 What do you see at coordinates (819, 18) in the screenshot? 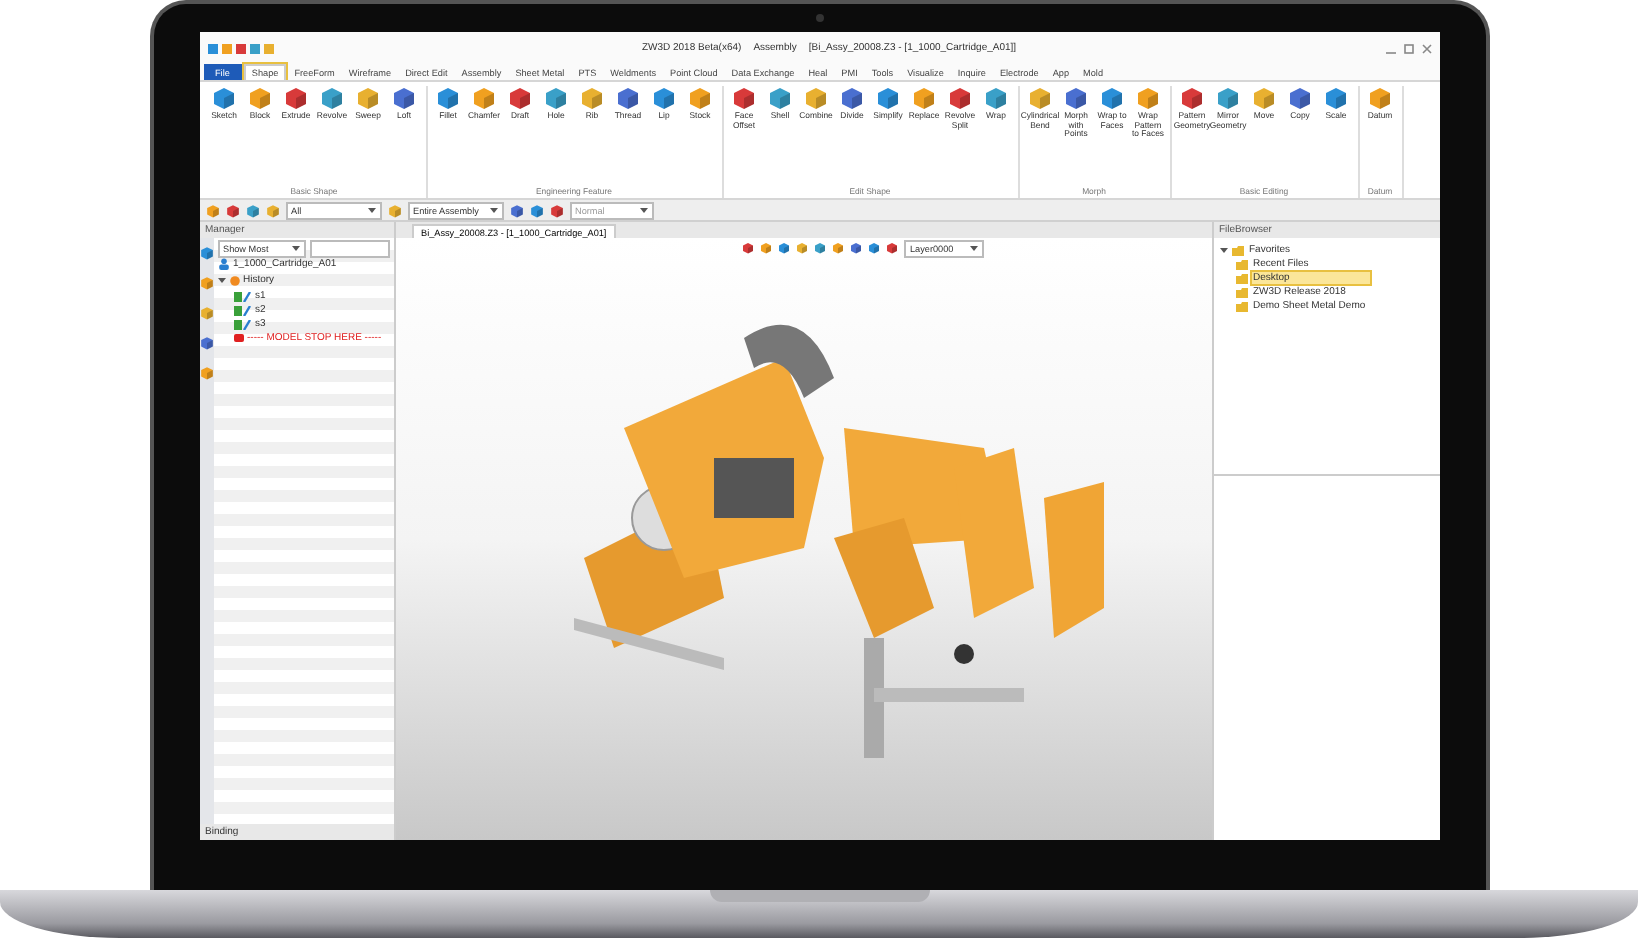
I see `camera-icon` at bounding box center [819, 18].